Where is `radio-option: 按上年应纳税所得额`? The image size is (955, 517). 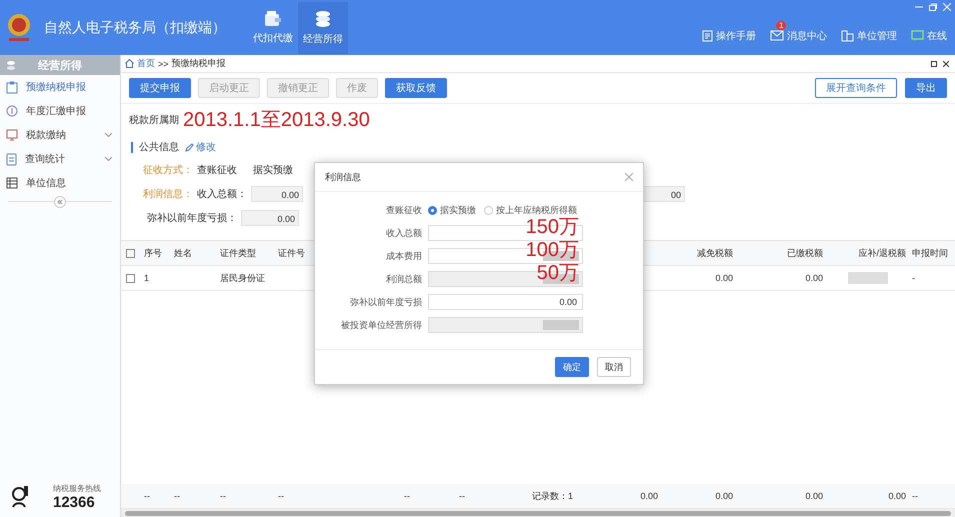 radio-option: 按上年应纳税所得额 is located at coordinates (530, 210).